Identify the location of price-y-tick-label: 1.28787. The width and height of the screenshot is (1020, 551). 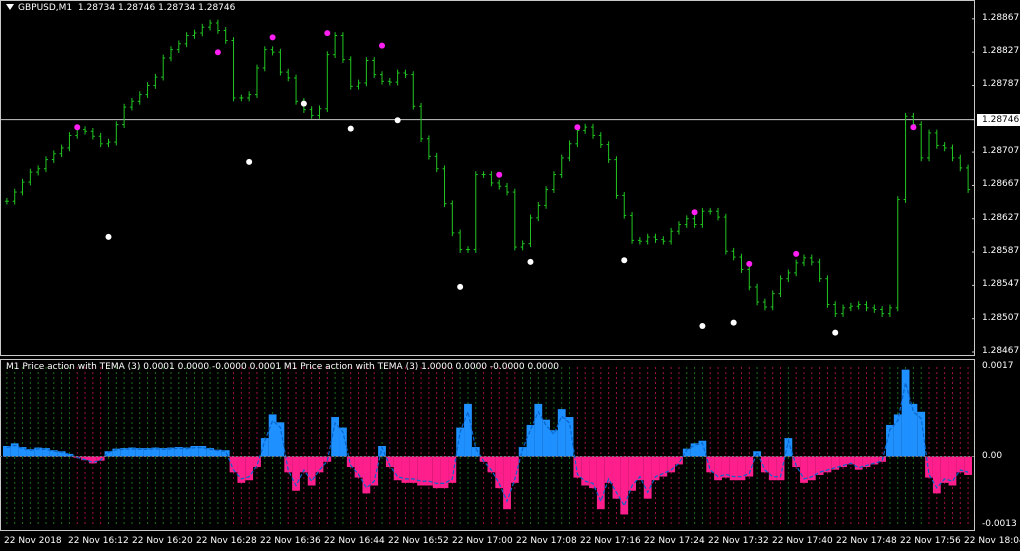
(1001, 84).